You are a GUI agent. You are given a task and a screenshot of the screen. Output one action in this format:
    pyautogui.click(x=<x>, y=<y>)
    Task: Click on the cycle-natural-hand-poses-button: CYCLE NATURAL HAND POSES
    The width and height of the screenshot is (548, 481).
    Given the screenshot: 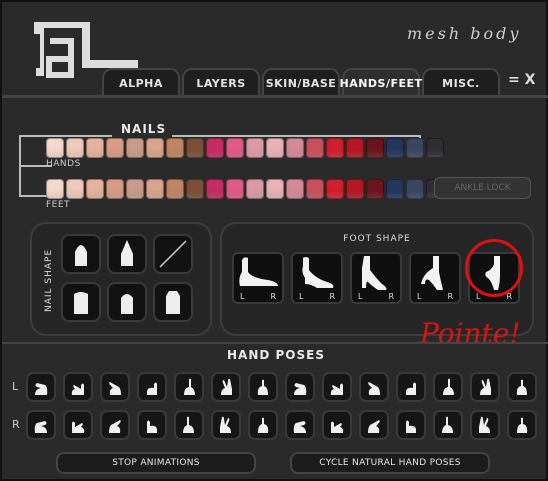 What is the action you would take?
    pyautogui.click(x=390, y=463)
    